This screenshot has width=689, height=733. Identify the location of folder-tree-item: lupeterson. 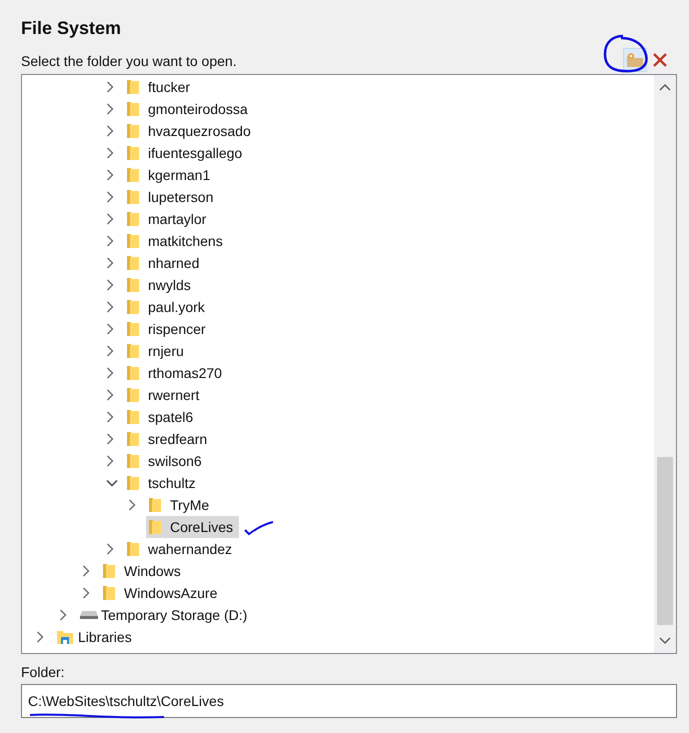
(163, 197).